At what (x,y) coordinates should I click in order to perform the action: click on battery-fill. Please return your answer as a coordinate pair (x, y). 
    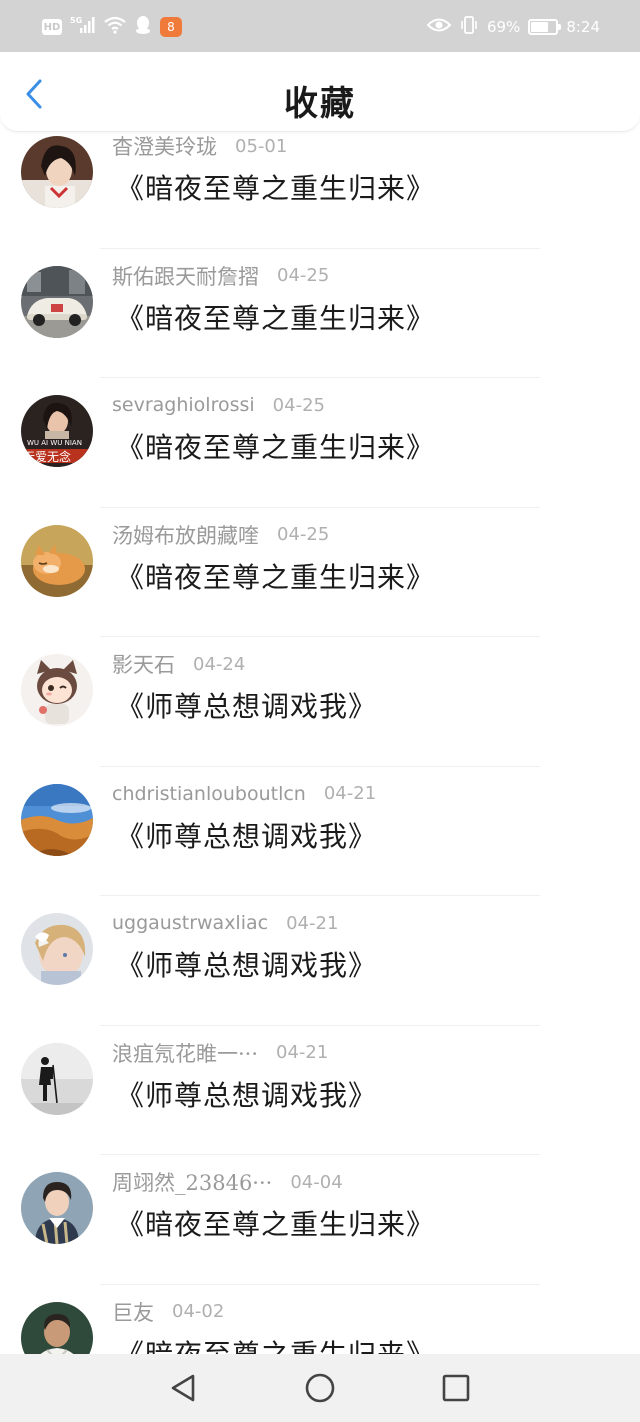
    Looking at the image, I should click on (540, 27).